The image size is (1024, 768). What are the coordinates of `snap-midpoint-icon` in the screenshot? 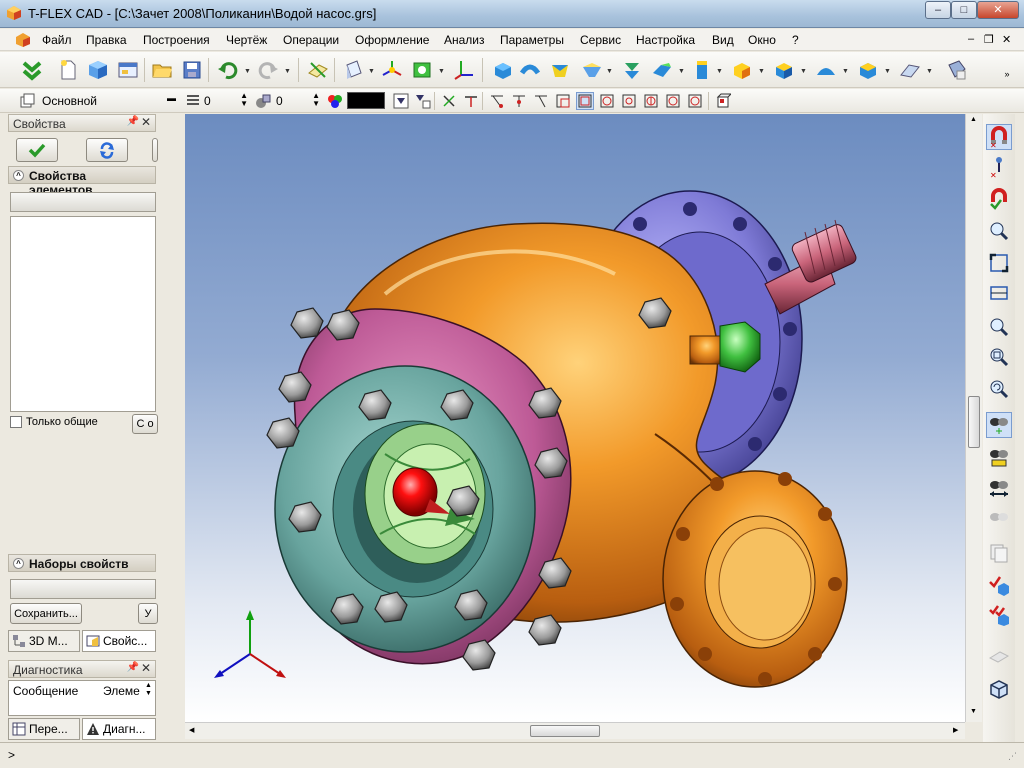 It's located at (519, 101).